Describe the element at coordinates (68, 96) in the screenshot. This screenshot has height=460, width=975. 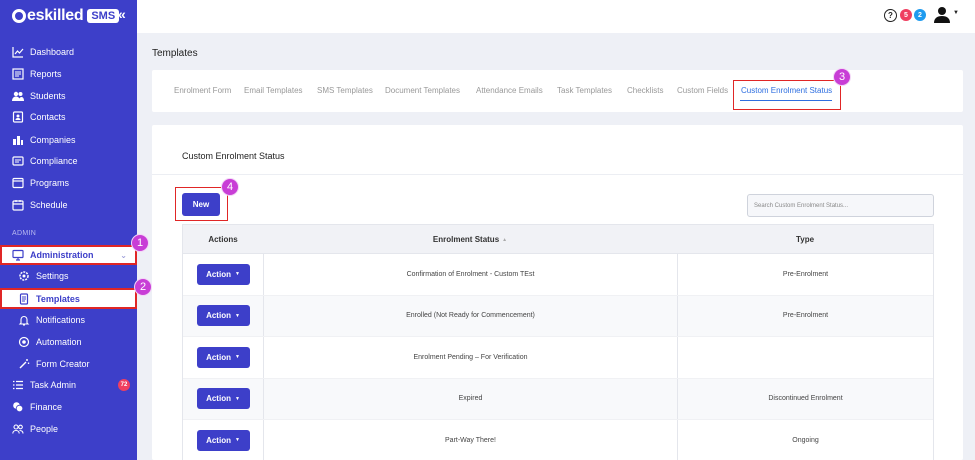
I see `sidebar-item-students: Students` at that location.